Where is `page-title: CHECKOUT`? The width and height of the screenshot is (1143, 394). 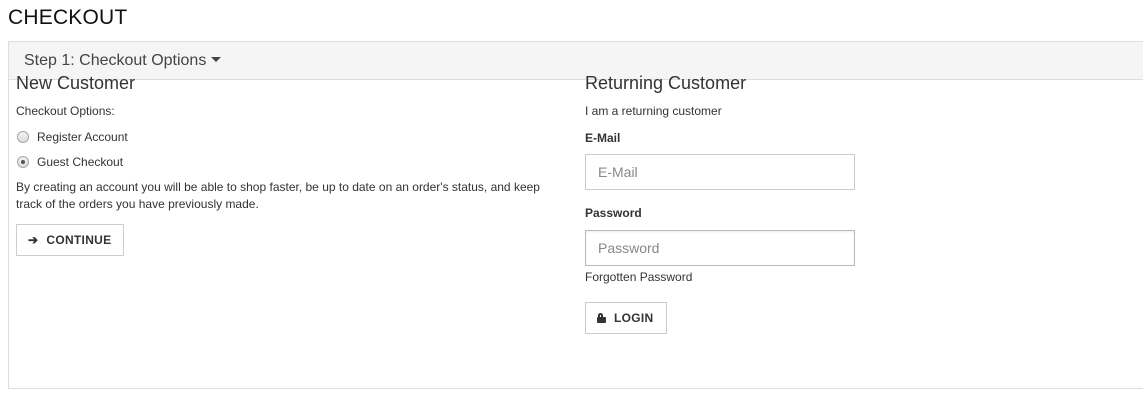 page-title: CHECKOUT is located at coordinates (68, 17).